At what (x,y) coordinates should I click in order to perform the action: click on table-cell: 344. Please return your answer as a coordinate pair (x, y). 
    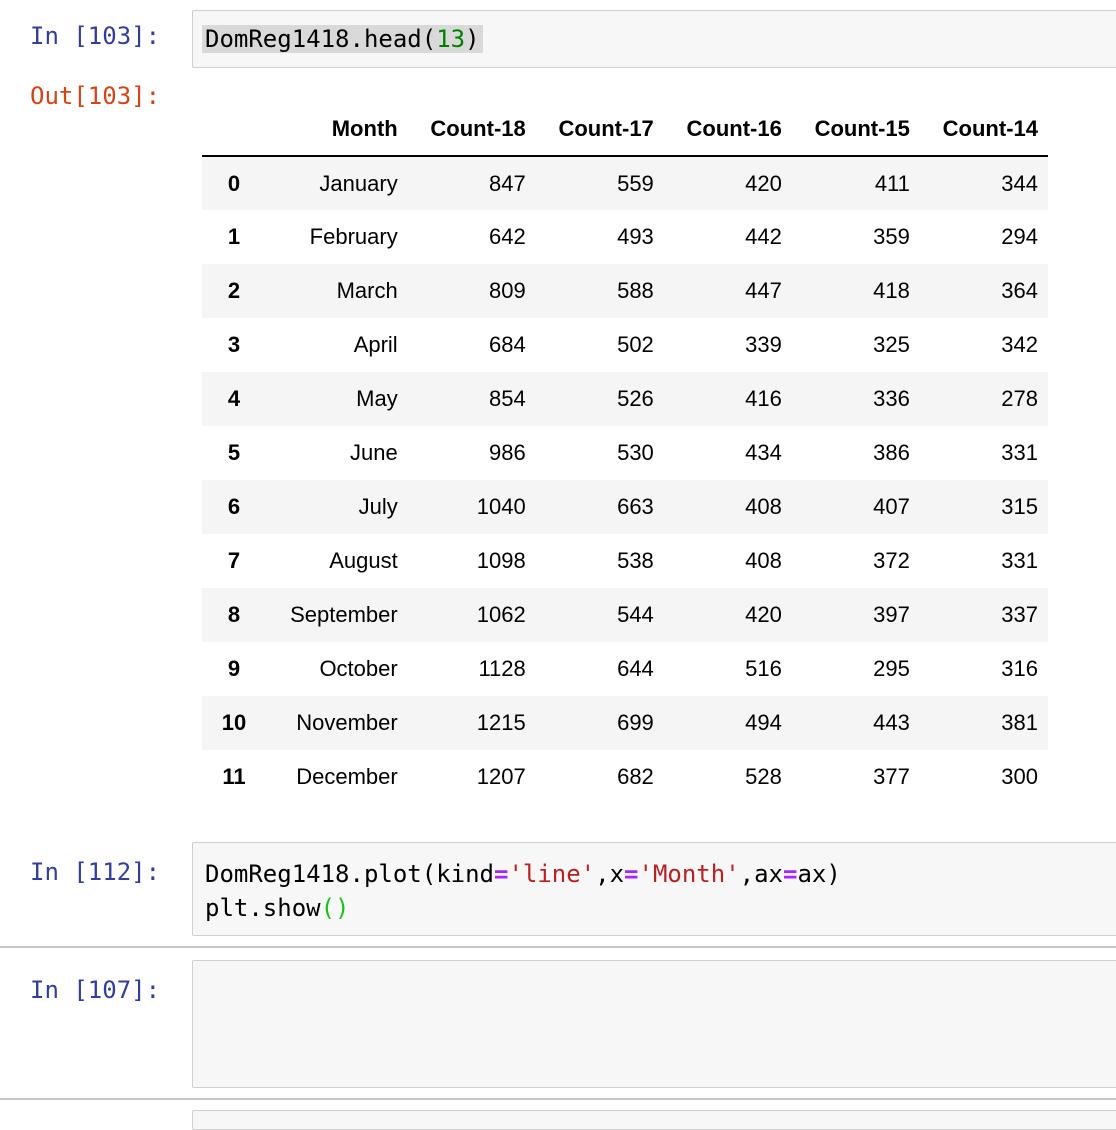
    Looking at the image, I should click on (1019, 183).